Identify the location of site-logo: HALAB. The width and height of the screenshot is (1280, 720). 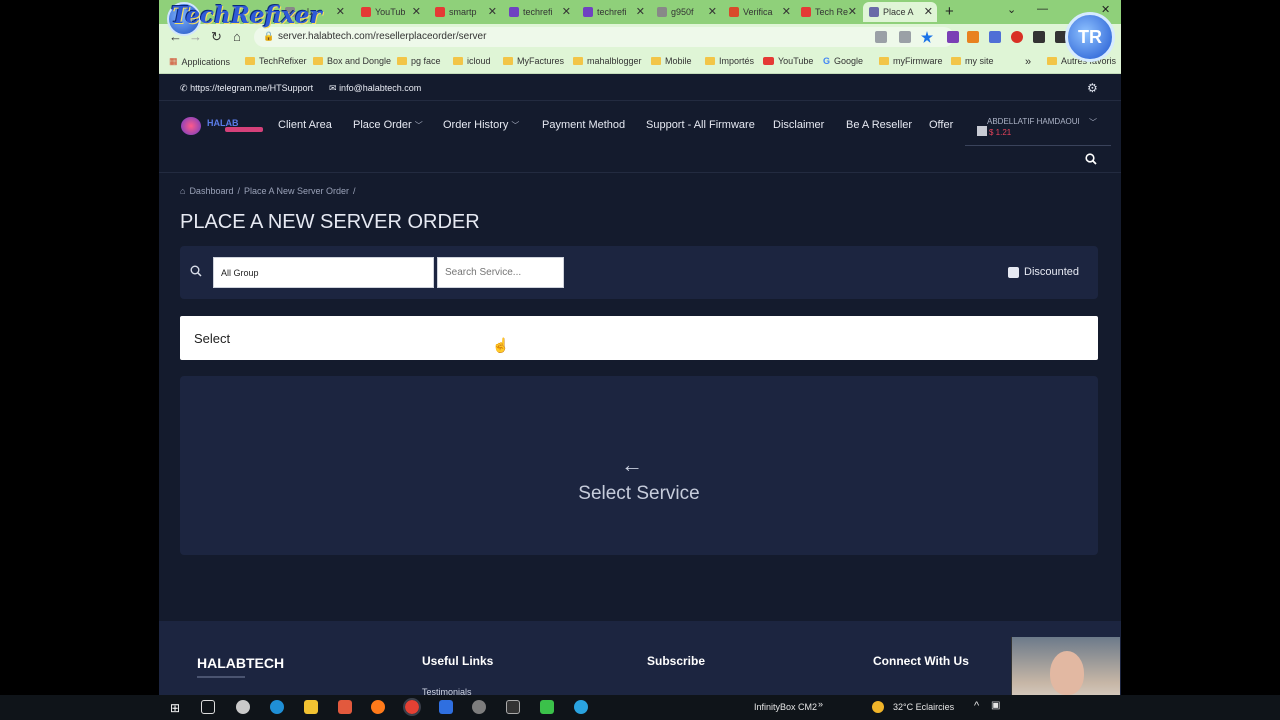
(223, 126).